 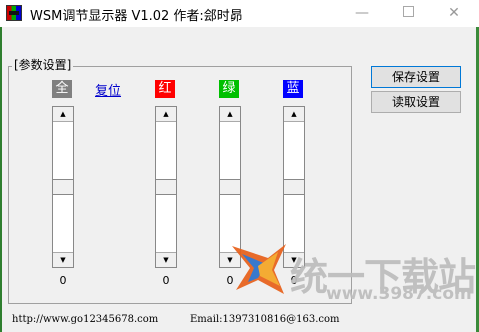 I want to click on group-title: [参数设置], so click(x=43, y=64).